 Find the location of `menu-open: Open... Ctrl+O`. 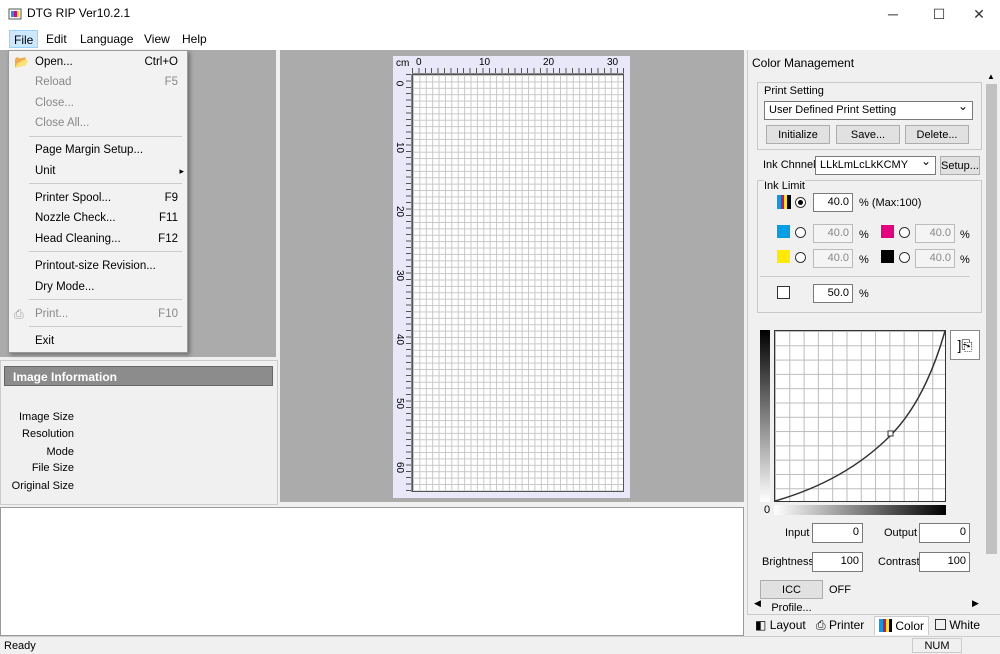

menu-open: Open... Ctrl+O is located at coordinates (112, 62).